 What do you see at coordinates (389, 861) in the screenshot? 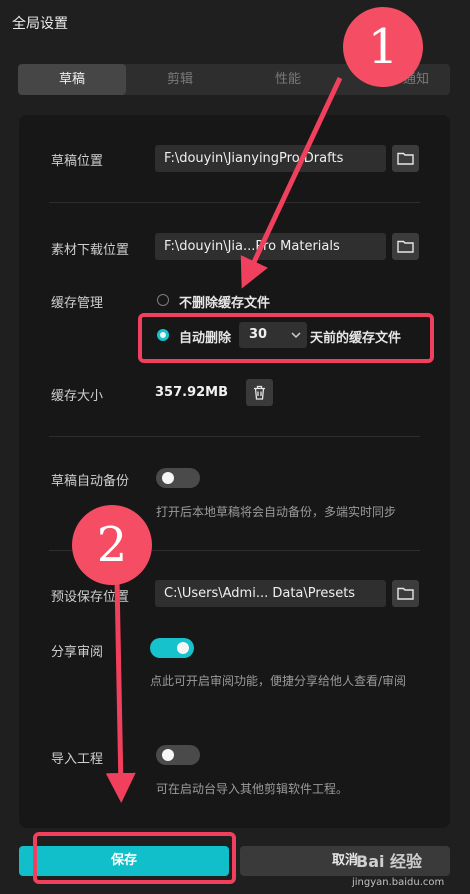
I see `watermark-brand: Bai 经验` at bounding box center [389, 861].